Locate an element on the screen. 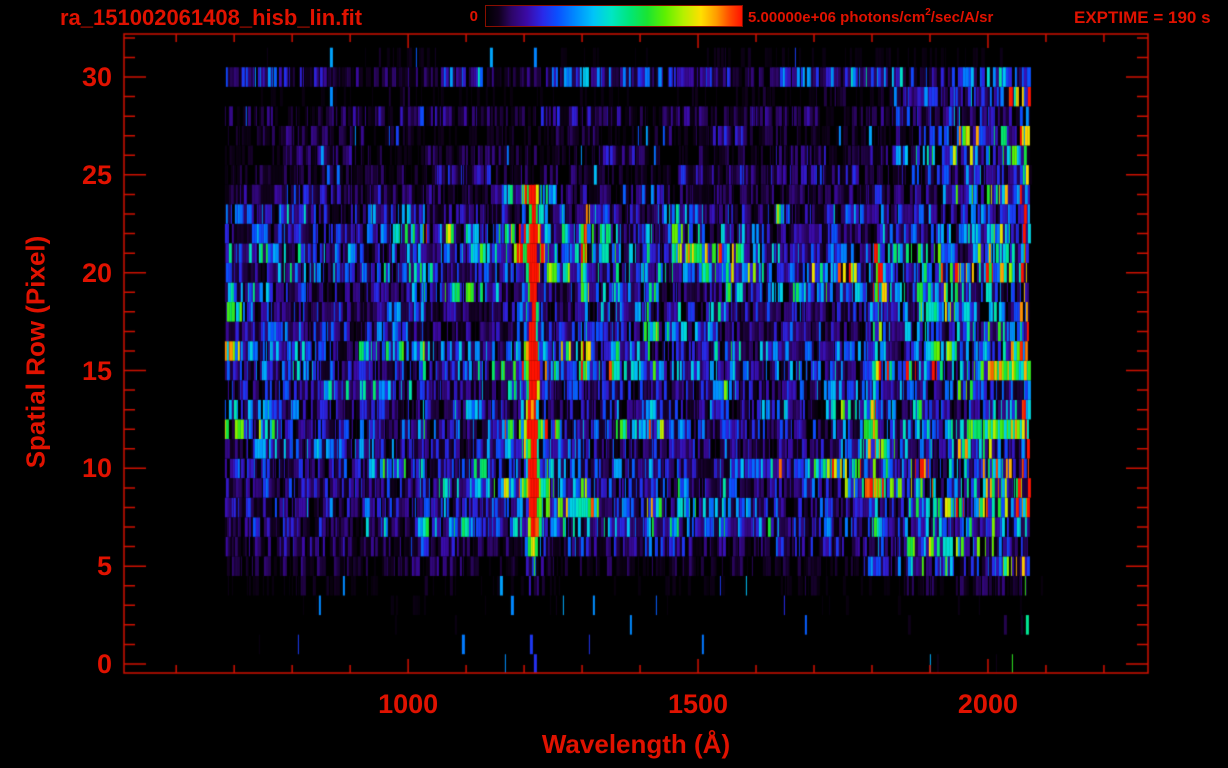 The width and height of the screenshot is (1228, 768). y-tick-label: 30 is located at coordinates (96, 77).